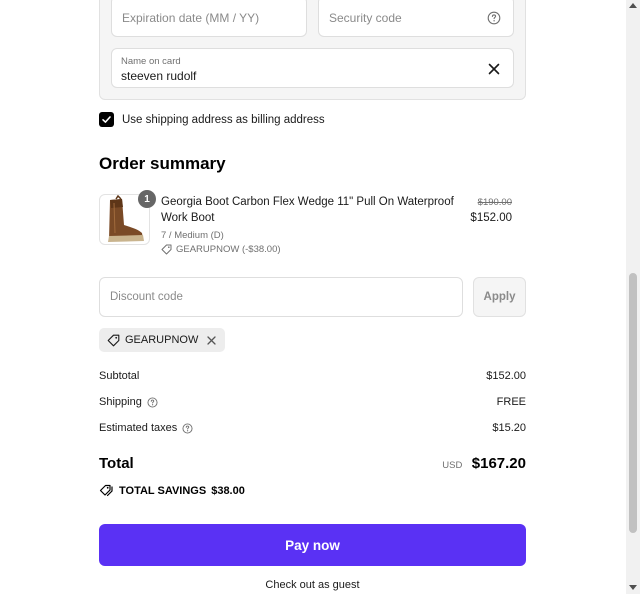 The image size is (640, 594). I want to click on product-discount-text: GEARUPNOW (-$38.00), so click(228, 249).